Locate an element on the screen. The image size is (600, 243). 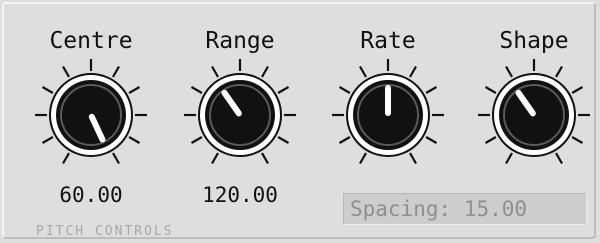
centre-knob-label: Centre is located at coordinates (91, 41).